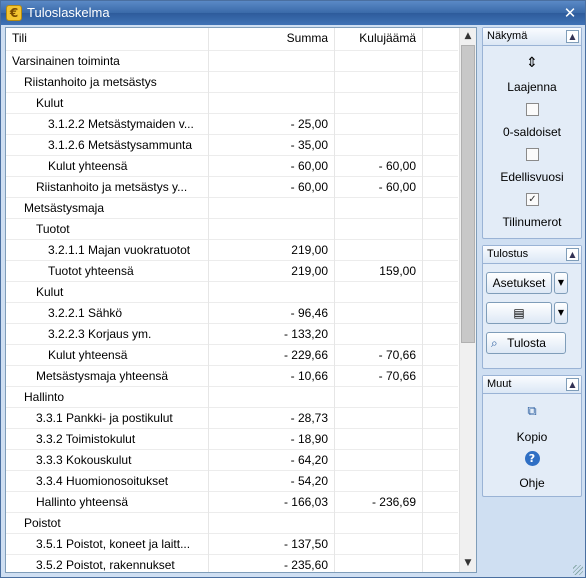 The width and height of the screenshot is (586, 578). I want to click on print-button-label: Tulosta, so click(526, 343).